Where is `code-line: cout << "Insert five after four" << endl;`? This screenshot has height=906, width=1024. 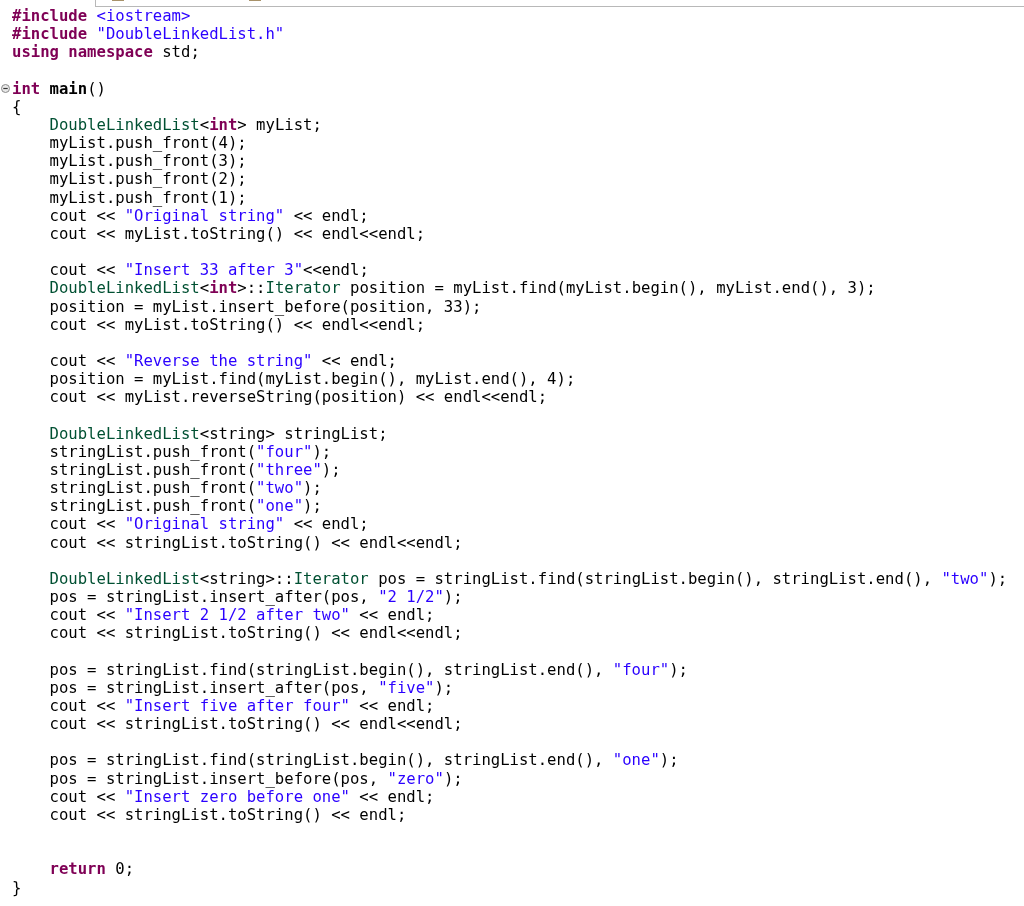
code-line: cout << "Insert five after four" << endl; is located at coordinates (241, 706).